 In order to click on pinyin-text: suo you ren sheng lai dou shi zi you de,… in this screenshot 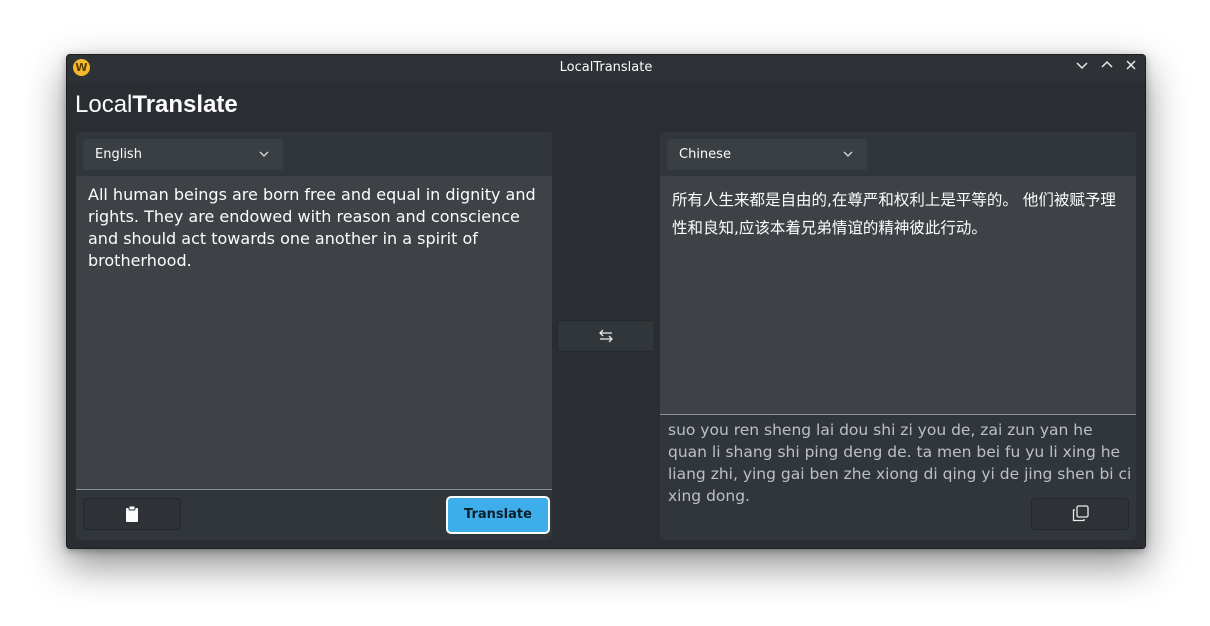, I will do `click(900, 463)`.